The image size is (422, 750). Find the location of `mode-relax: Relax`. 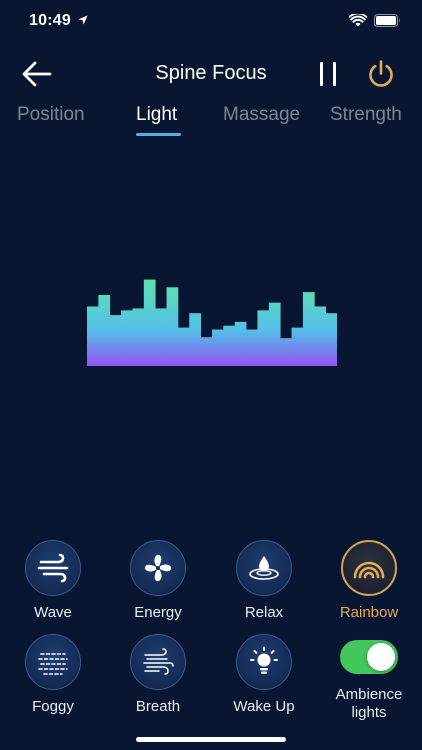

mode-relax: Relax is located at coordinates (264, 581).